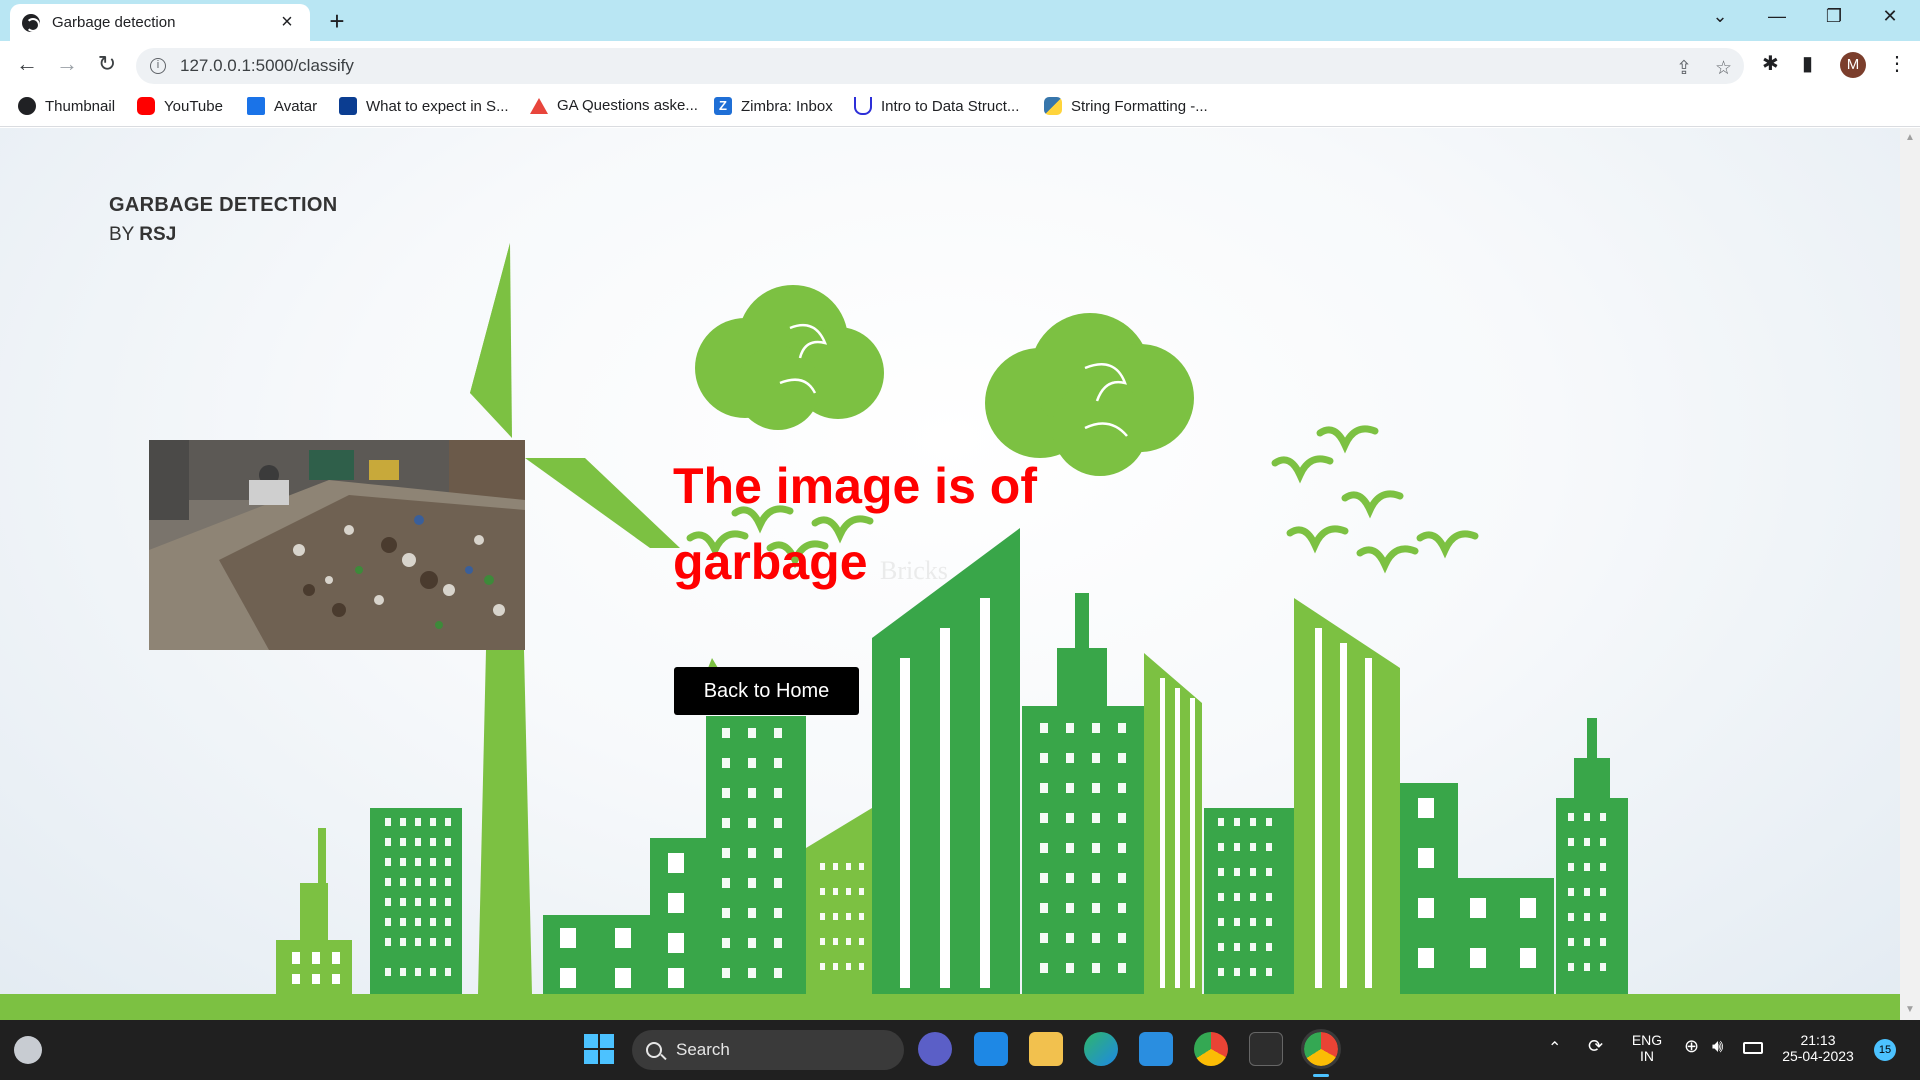  Describe the element at coordinates (1101, 1049) in the screenshot. I see `edge-browser-icon` at that location.